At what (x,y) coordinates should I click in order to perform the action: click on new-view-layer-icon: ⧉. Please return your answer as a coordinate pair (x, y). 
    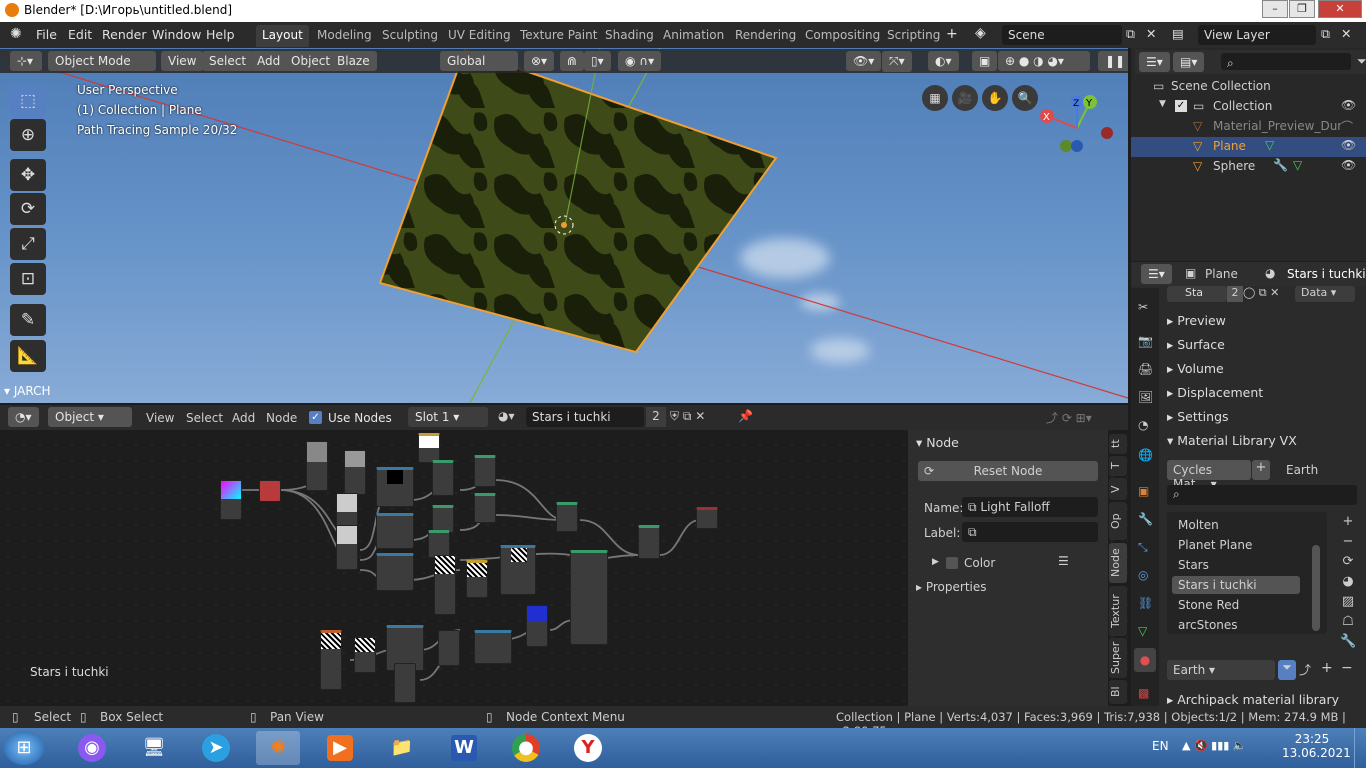
    Looking at the image, I should click on (1325, 34).